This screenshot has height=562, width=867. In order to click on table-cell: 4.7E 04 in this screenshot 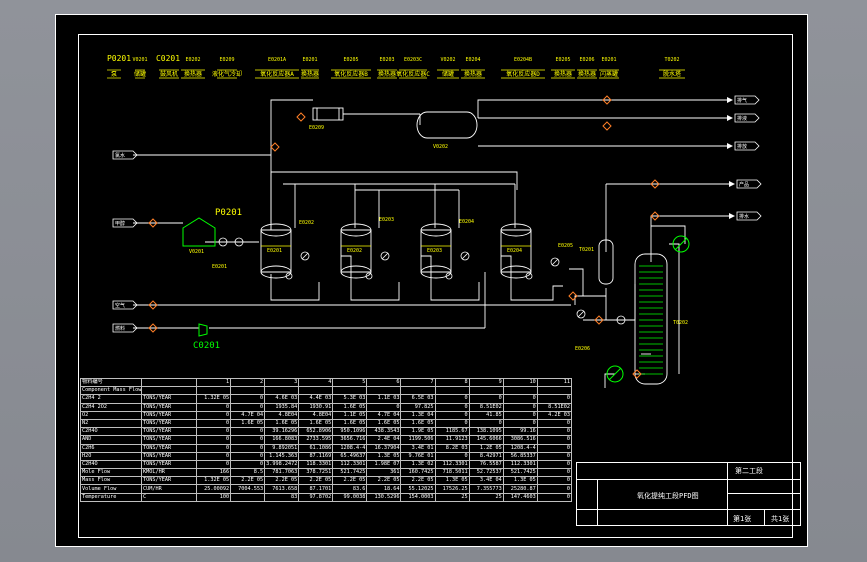, I will do `click(248, 415)`.